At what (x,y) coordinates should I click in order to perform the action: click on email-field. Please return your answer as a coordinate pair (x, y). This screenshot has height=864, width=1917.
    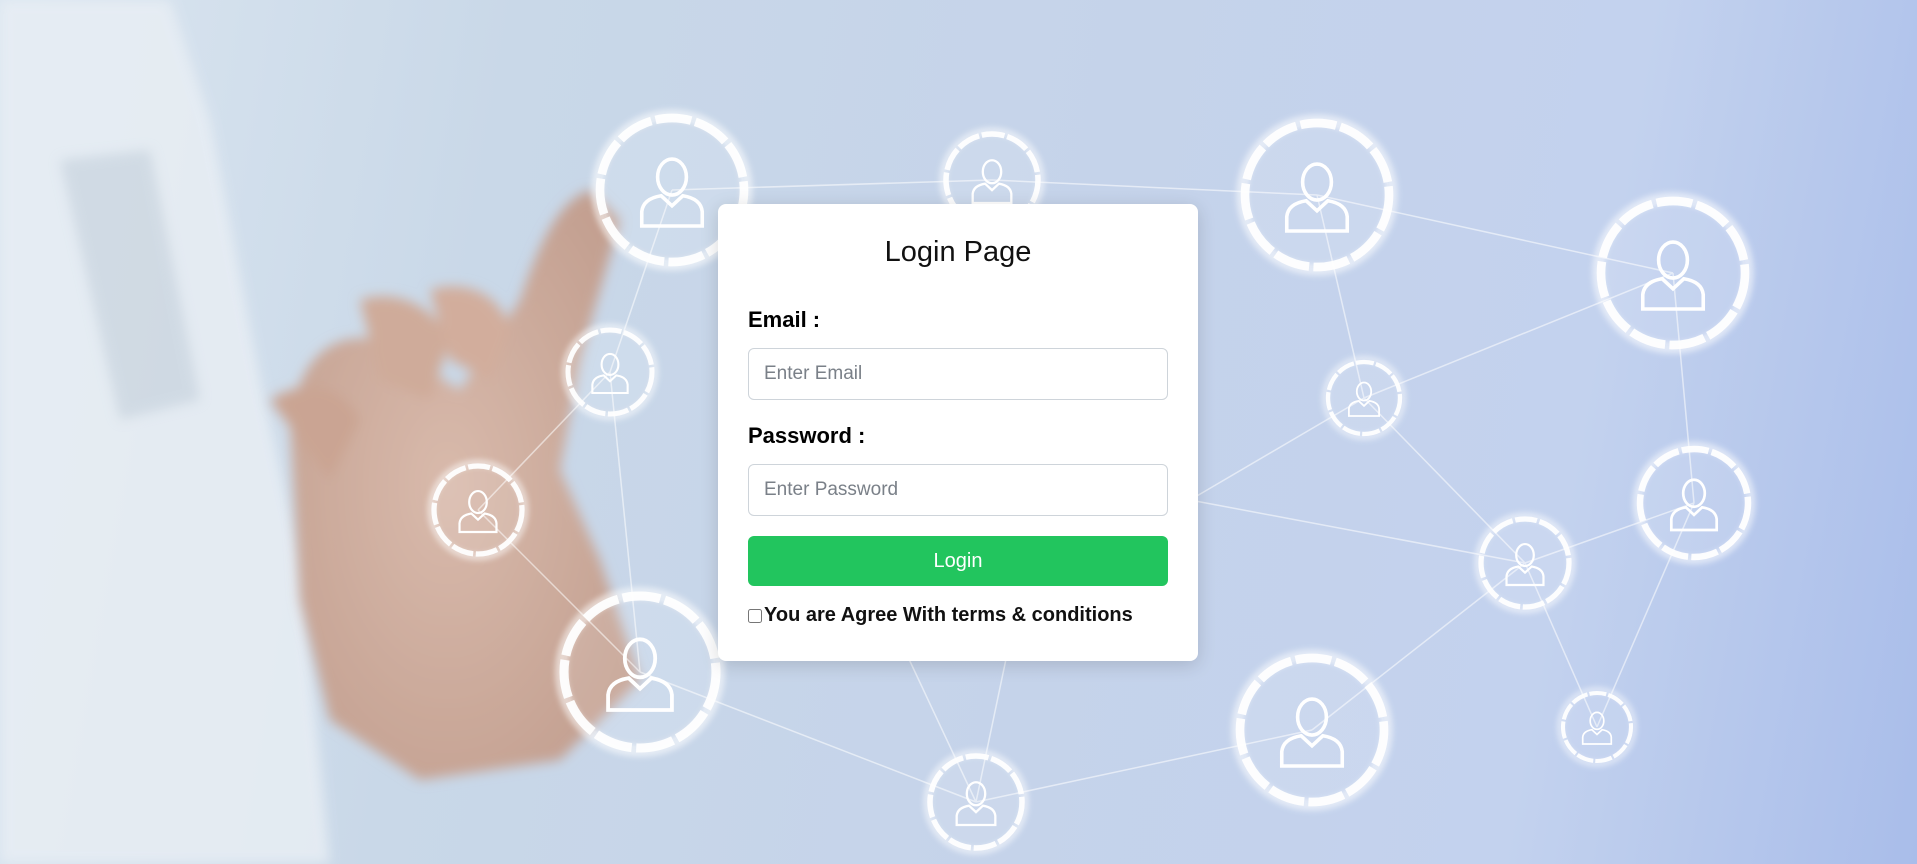
    Looking at the image, I should click on (958, 374).